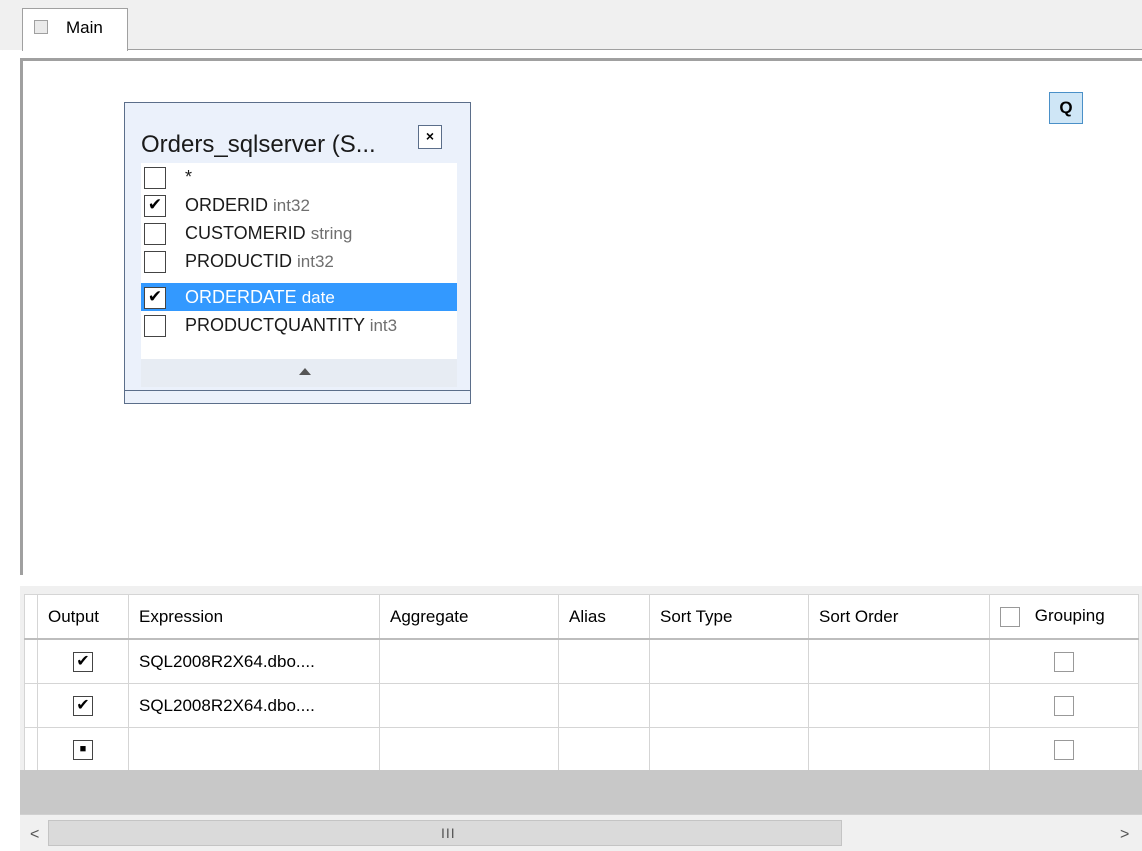 Image resolution: width=1142 pixels, height=851 pixels. I want to click on column-header-sort-type: Sort Type, so click(729, 617).